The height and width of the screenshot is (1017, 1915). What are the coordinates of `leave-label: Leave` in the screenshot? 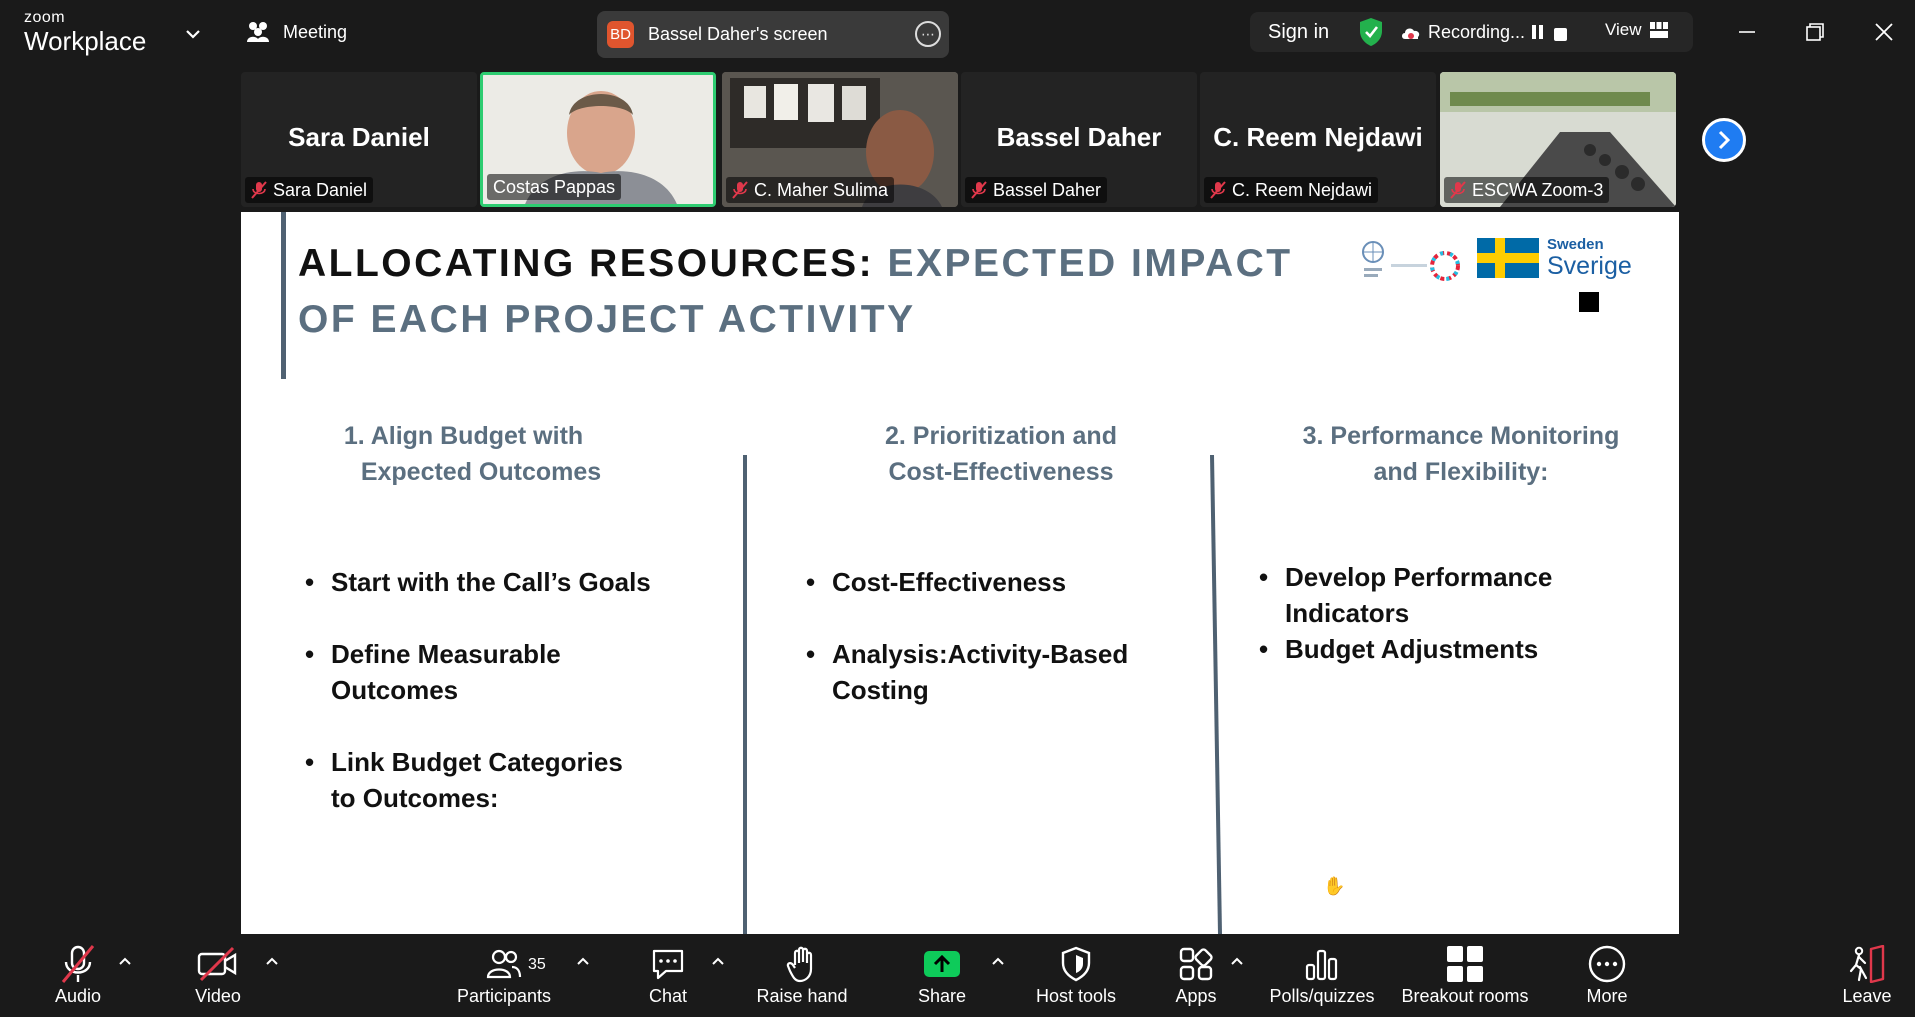 It's located at (1867, 996).